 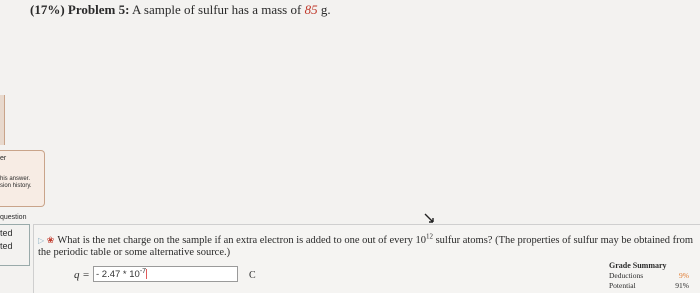 I want to click on hint-panel: er his answer. sion history., so click(x=22, y=178).